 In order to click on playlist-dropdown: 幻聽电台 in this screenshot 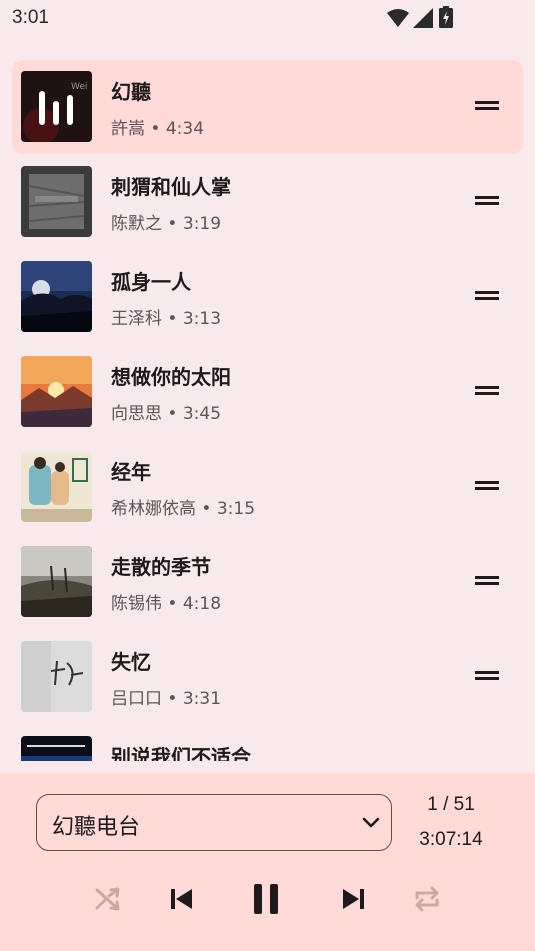, I will do `click(214, 822)`.